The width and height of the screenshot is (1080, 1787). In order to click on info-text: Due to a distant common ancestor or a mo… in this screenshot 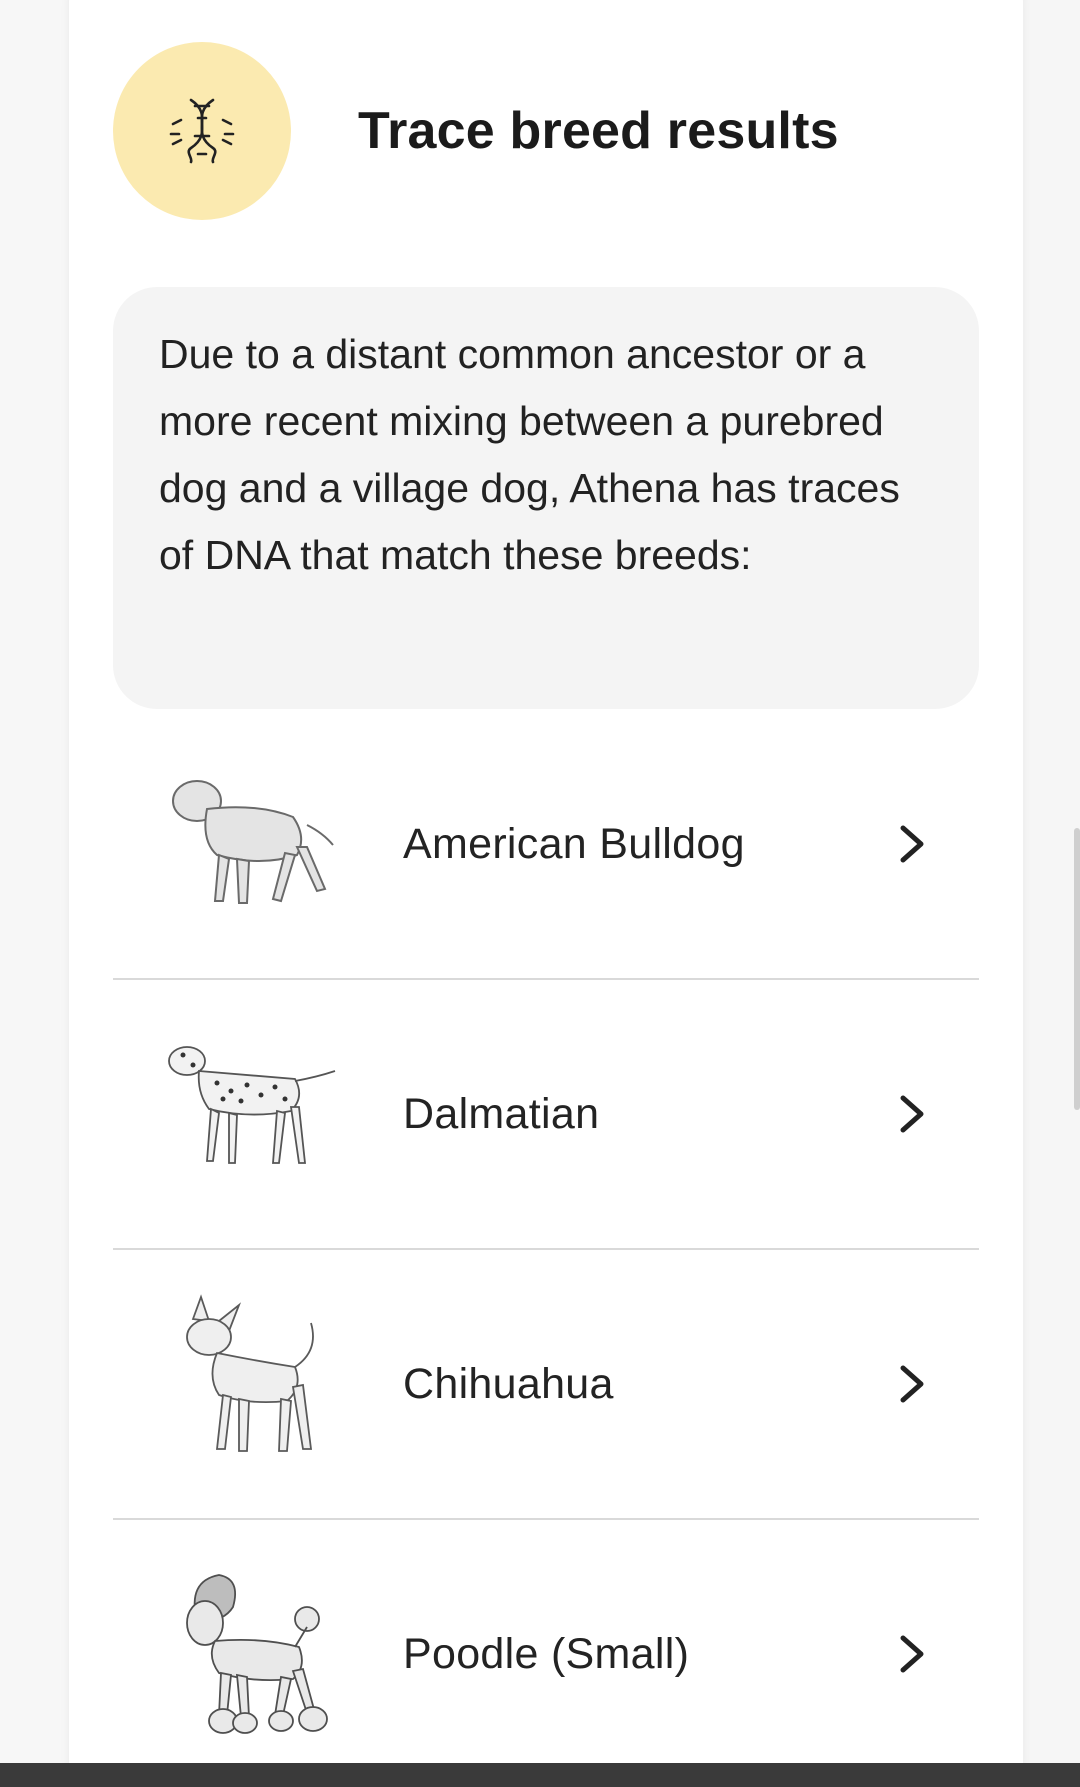, I will do `click(529, 454)`.